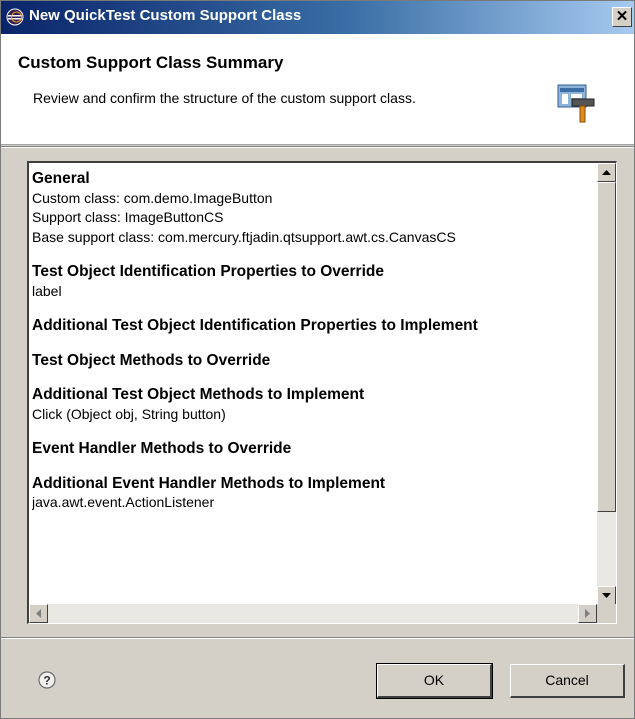 The height and width of the screenshot is (719, 635). I want to click on window-title: New QuickTest Custom Support Class, so click(165, 15).